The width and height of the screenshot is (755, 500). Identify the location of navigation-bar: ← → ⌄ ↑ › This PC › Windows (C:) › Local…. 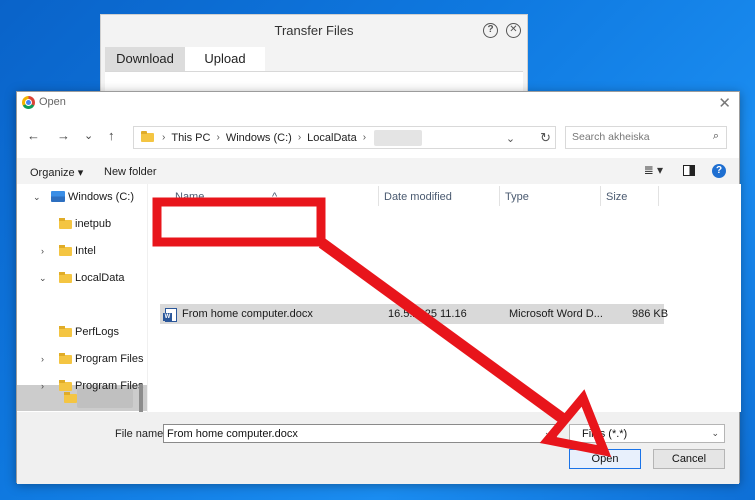
(378, 136).